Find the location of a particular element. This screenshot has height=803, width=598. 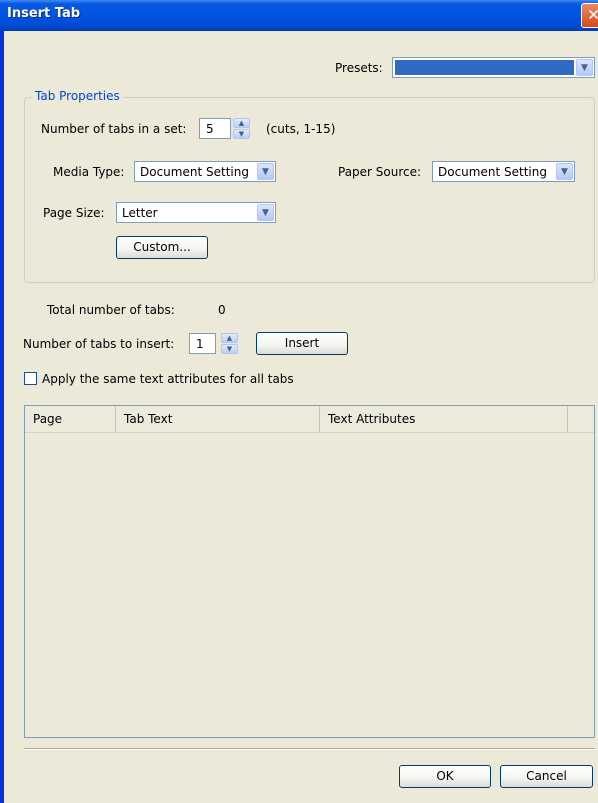

paper-source-dropdown: Document Setting ▼ is located at coordinates (503, 171).